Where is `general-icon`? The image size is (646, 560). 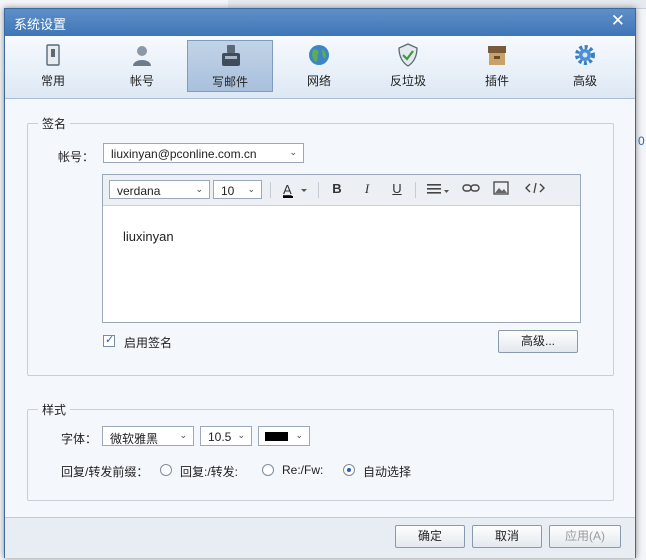 general-icon is located at coordinates (53, 55).